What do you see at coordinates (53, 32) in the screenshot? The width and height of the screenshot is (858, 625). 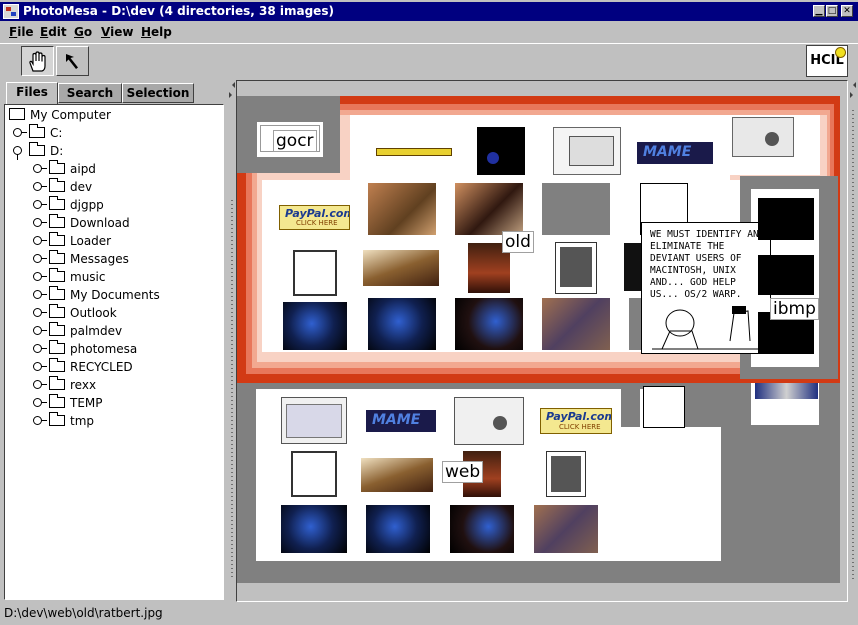 I see `menu-edit: Edit` at bounding box center [53, 32].